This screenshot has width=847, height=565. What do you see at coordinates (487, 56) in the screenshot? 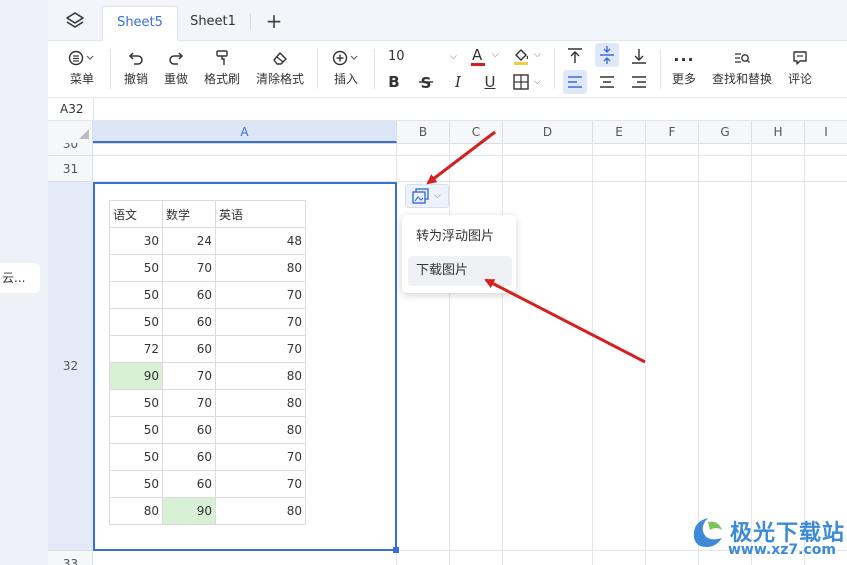
I see `font-color-button: A ⌵` at bounding box center [487, 56].